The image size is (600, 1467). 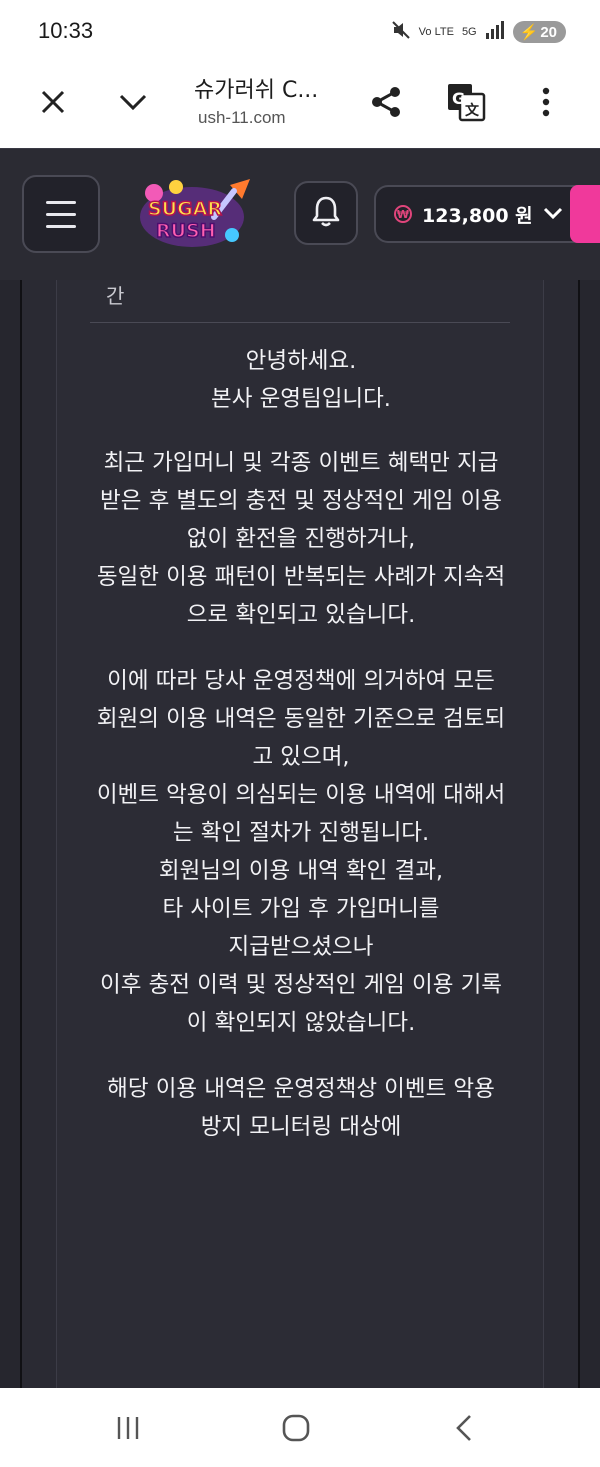 What do you see at coordinates (301, 596) in the screenshot?
I see `text-line: 동일한 이용 패턴이 반복되는 사례가 지속적으로 확인되고 있습니다.` at bounding box center [301, 596].